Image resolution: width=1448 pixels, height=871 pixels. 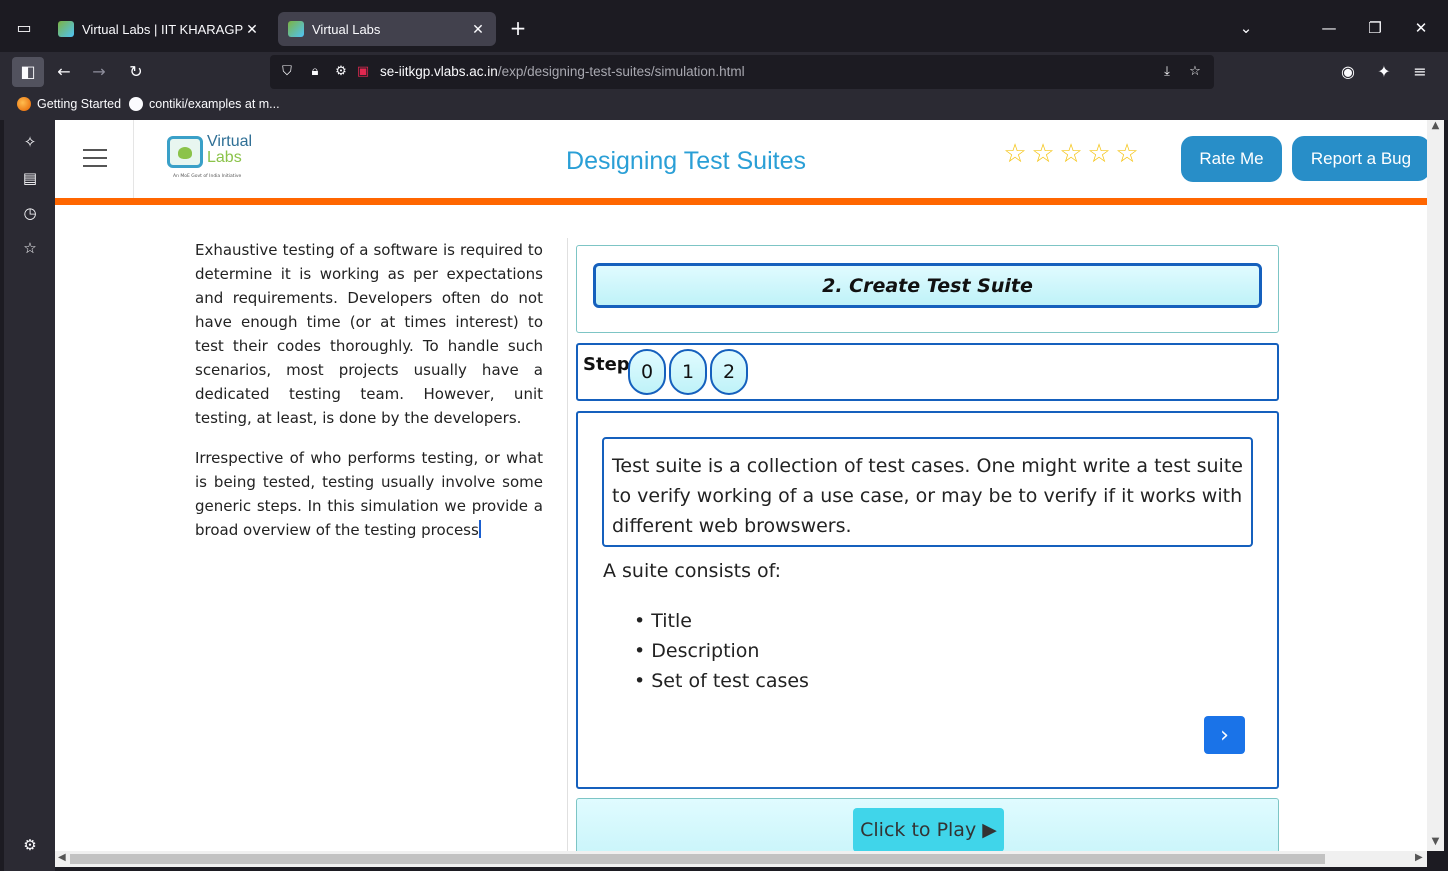 I want to click on play-card: Click to Play ▶, so click(x=927, y=824).